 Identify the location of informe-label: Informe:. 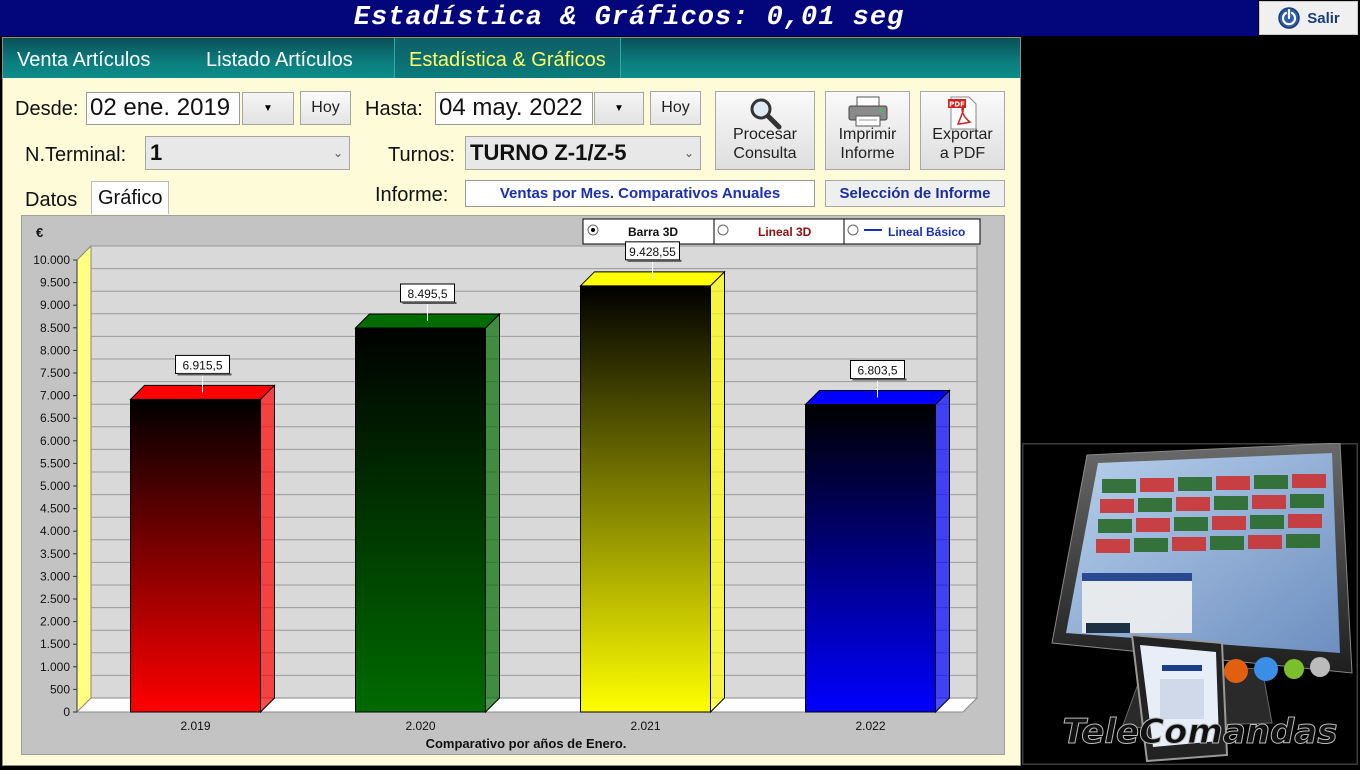
(412, 195).